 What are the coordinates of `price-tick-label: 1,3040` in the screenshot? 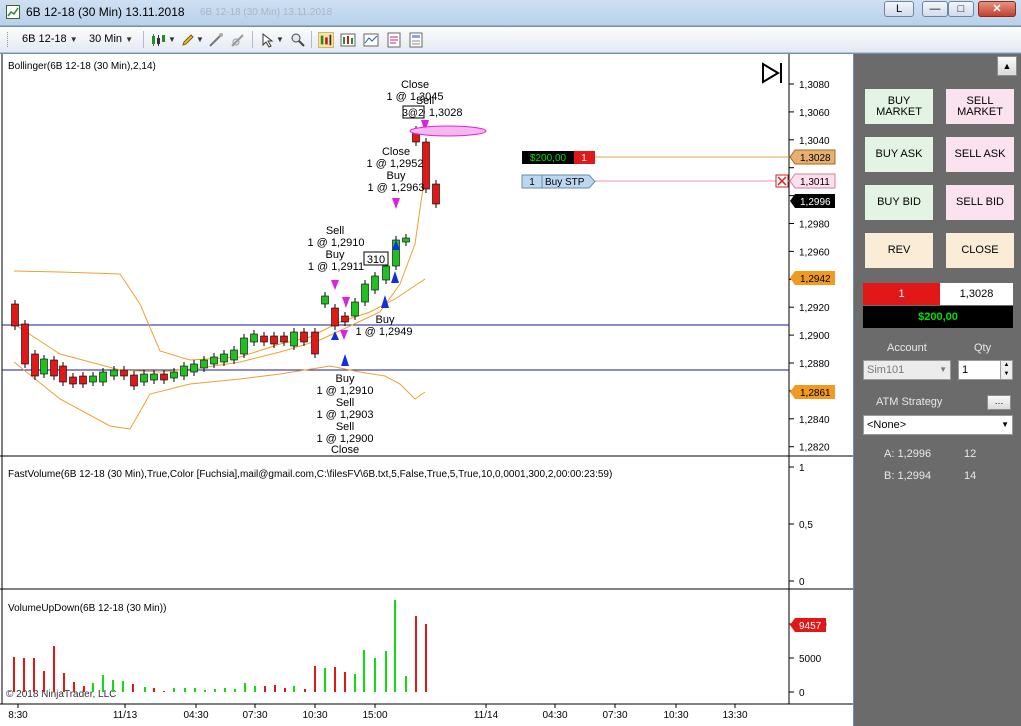 It's located at (814, 141).